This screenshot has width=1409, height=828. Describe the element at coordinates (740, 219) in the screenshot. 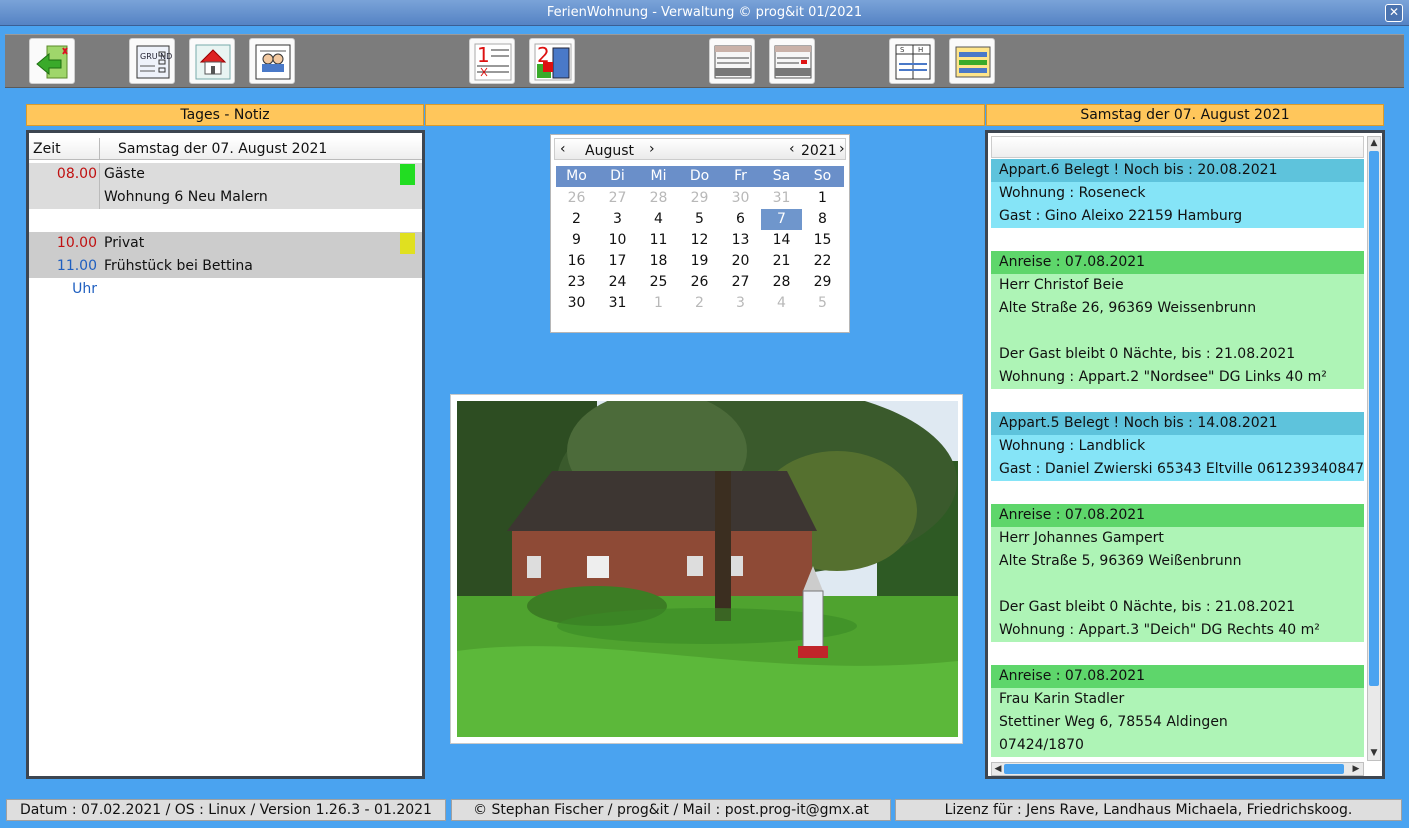

I see `calendar-day: 6` at that location.